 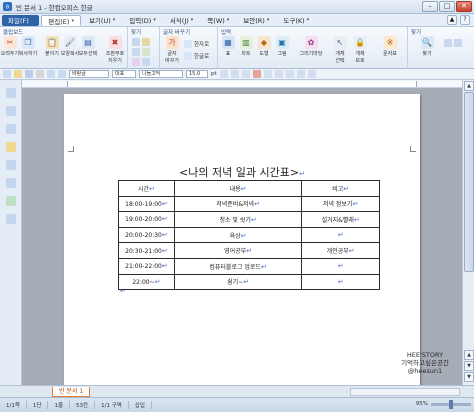 I want to click on table-cell: 영어공부↵, so click(x=238, y=250).